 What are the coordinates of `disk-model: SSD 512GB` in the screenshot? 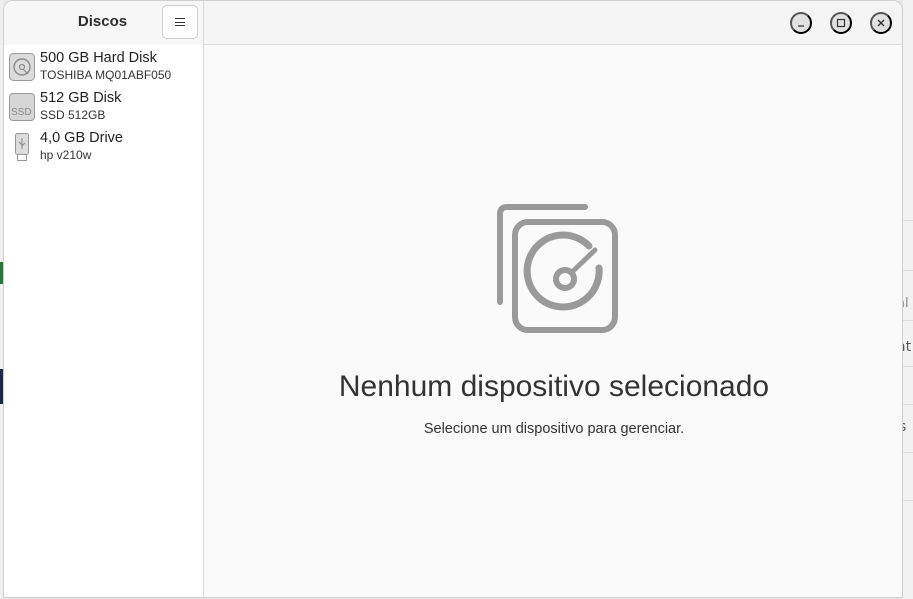 It's located at (73, 115).